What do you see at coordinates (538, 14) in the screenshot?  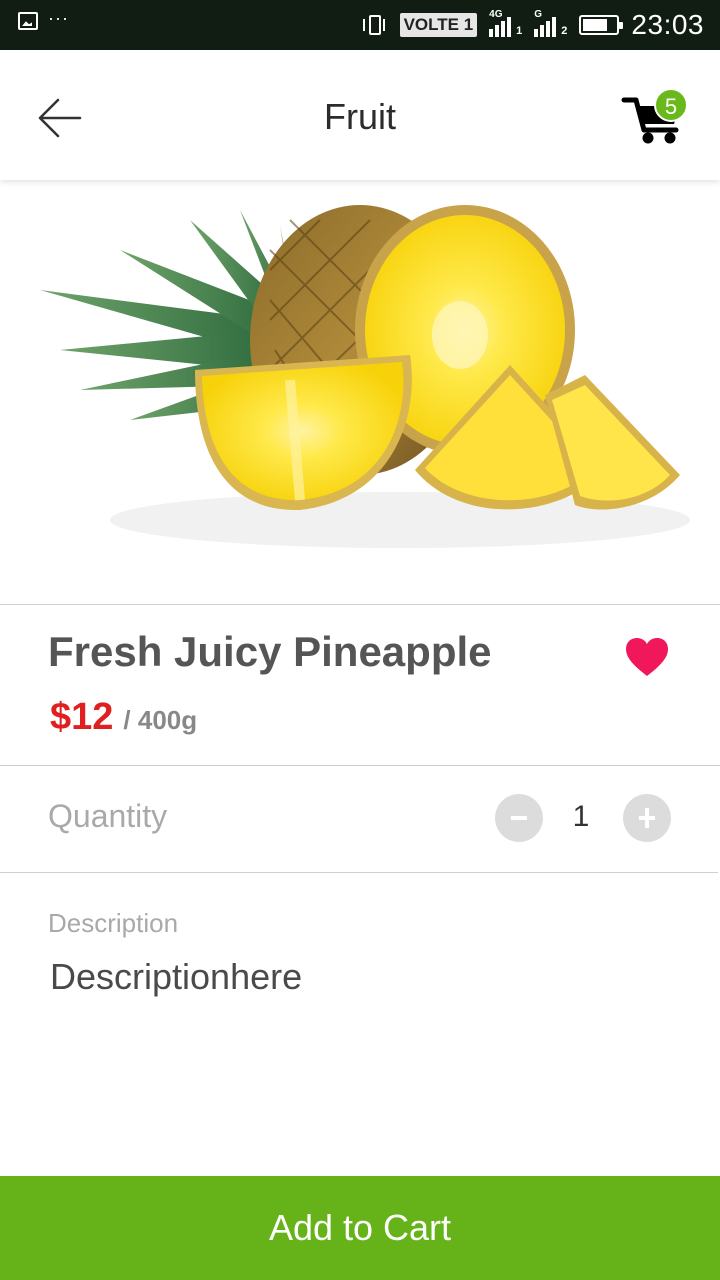 I see `network-type-label: G` at bounding box center [538, 14].